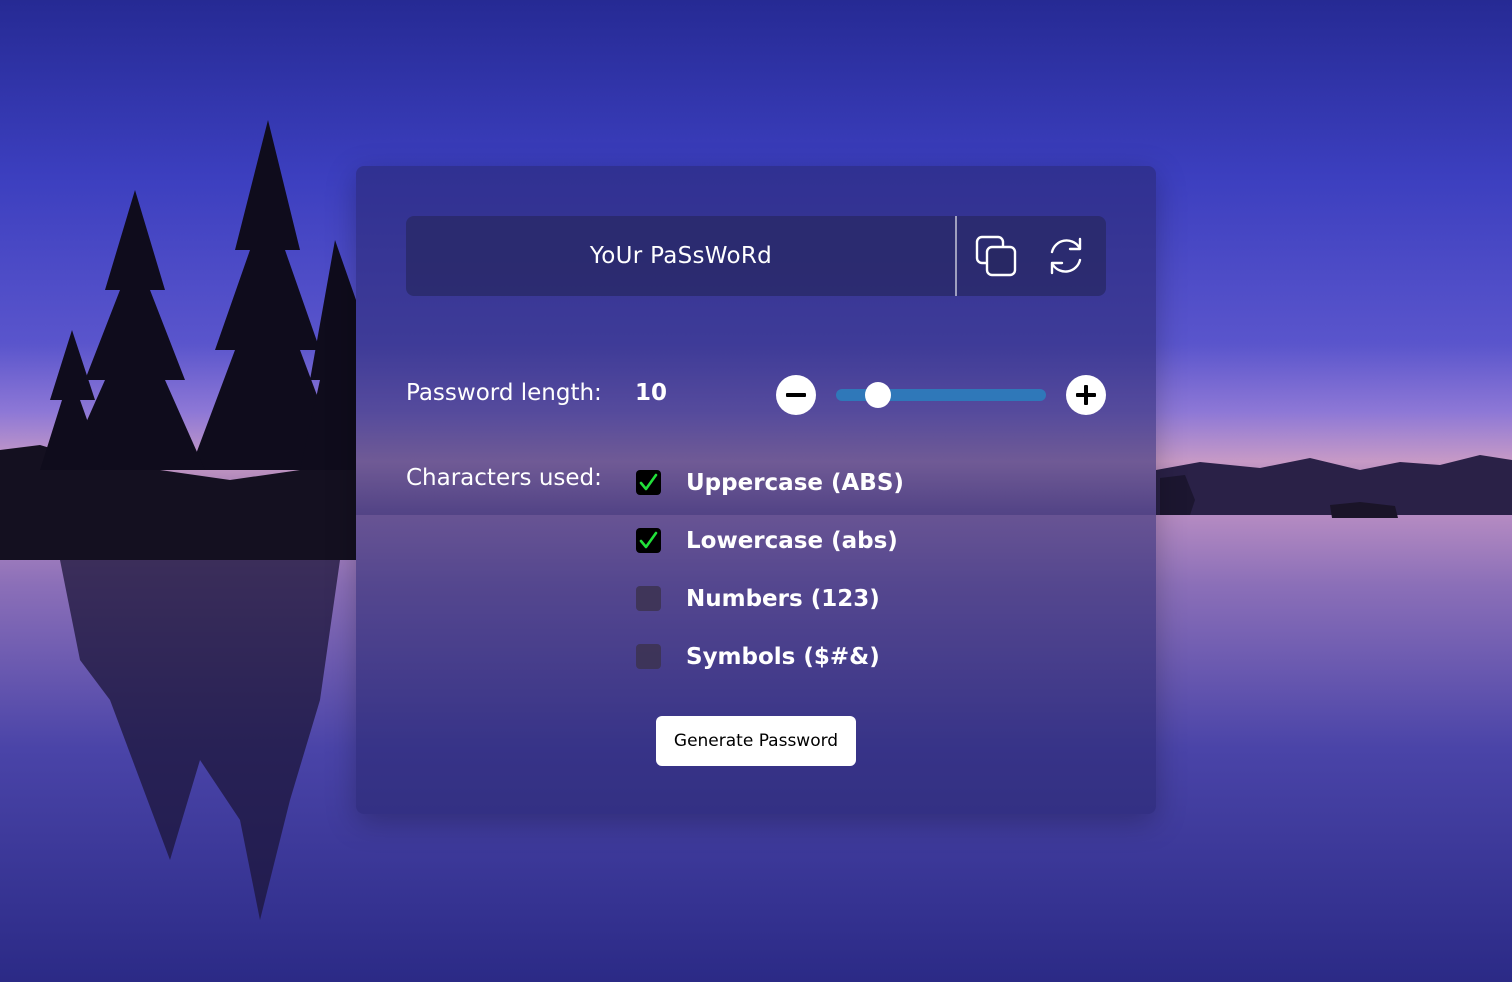  Describe the element at coordinates (648, 656) in the screenshot. I see `symbols-checkbox` at that location.